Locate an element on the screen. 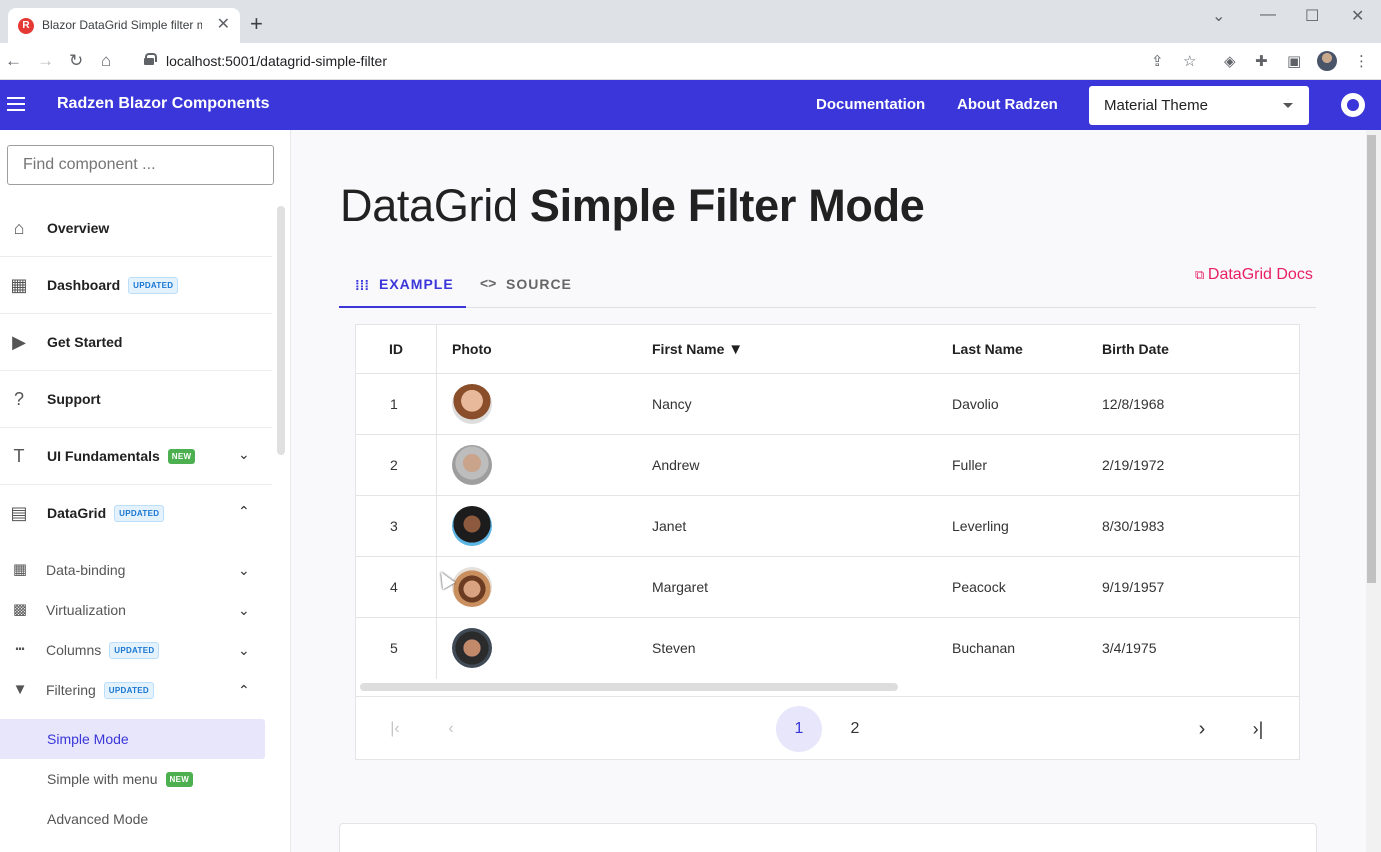 The image size is (1381, 852). close-window-icon: ✕ is located at coordinates (1357, 16).